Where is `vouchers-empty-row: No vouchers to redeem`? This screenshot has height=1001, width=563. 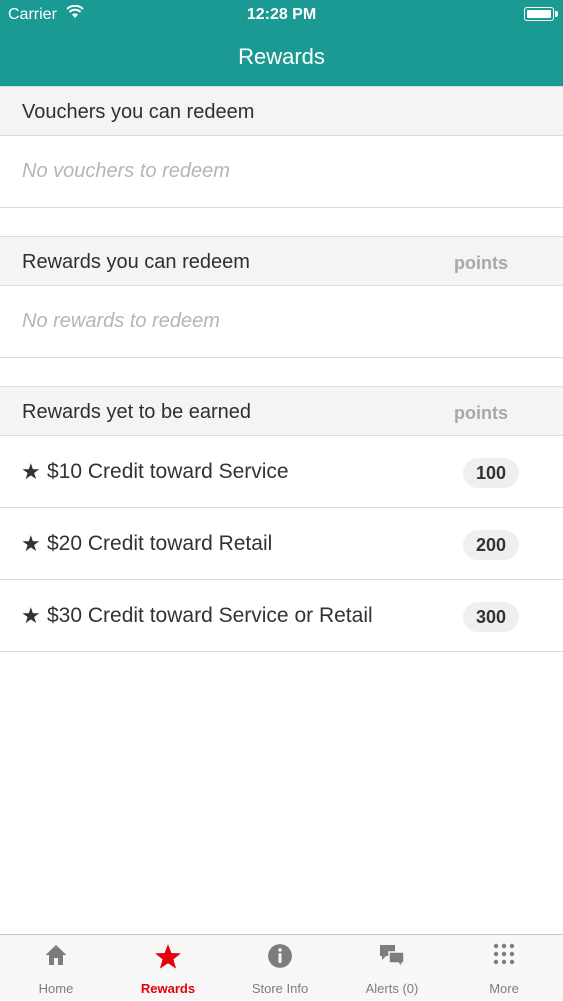 vouchers-empty-row: No vouchers to redeem is located at coordinates (281, 172).